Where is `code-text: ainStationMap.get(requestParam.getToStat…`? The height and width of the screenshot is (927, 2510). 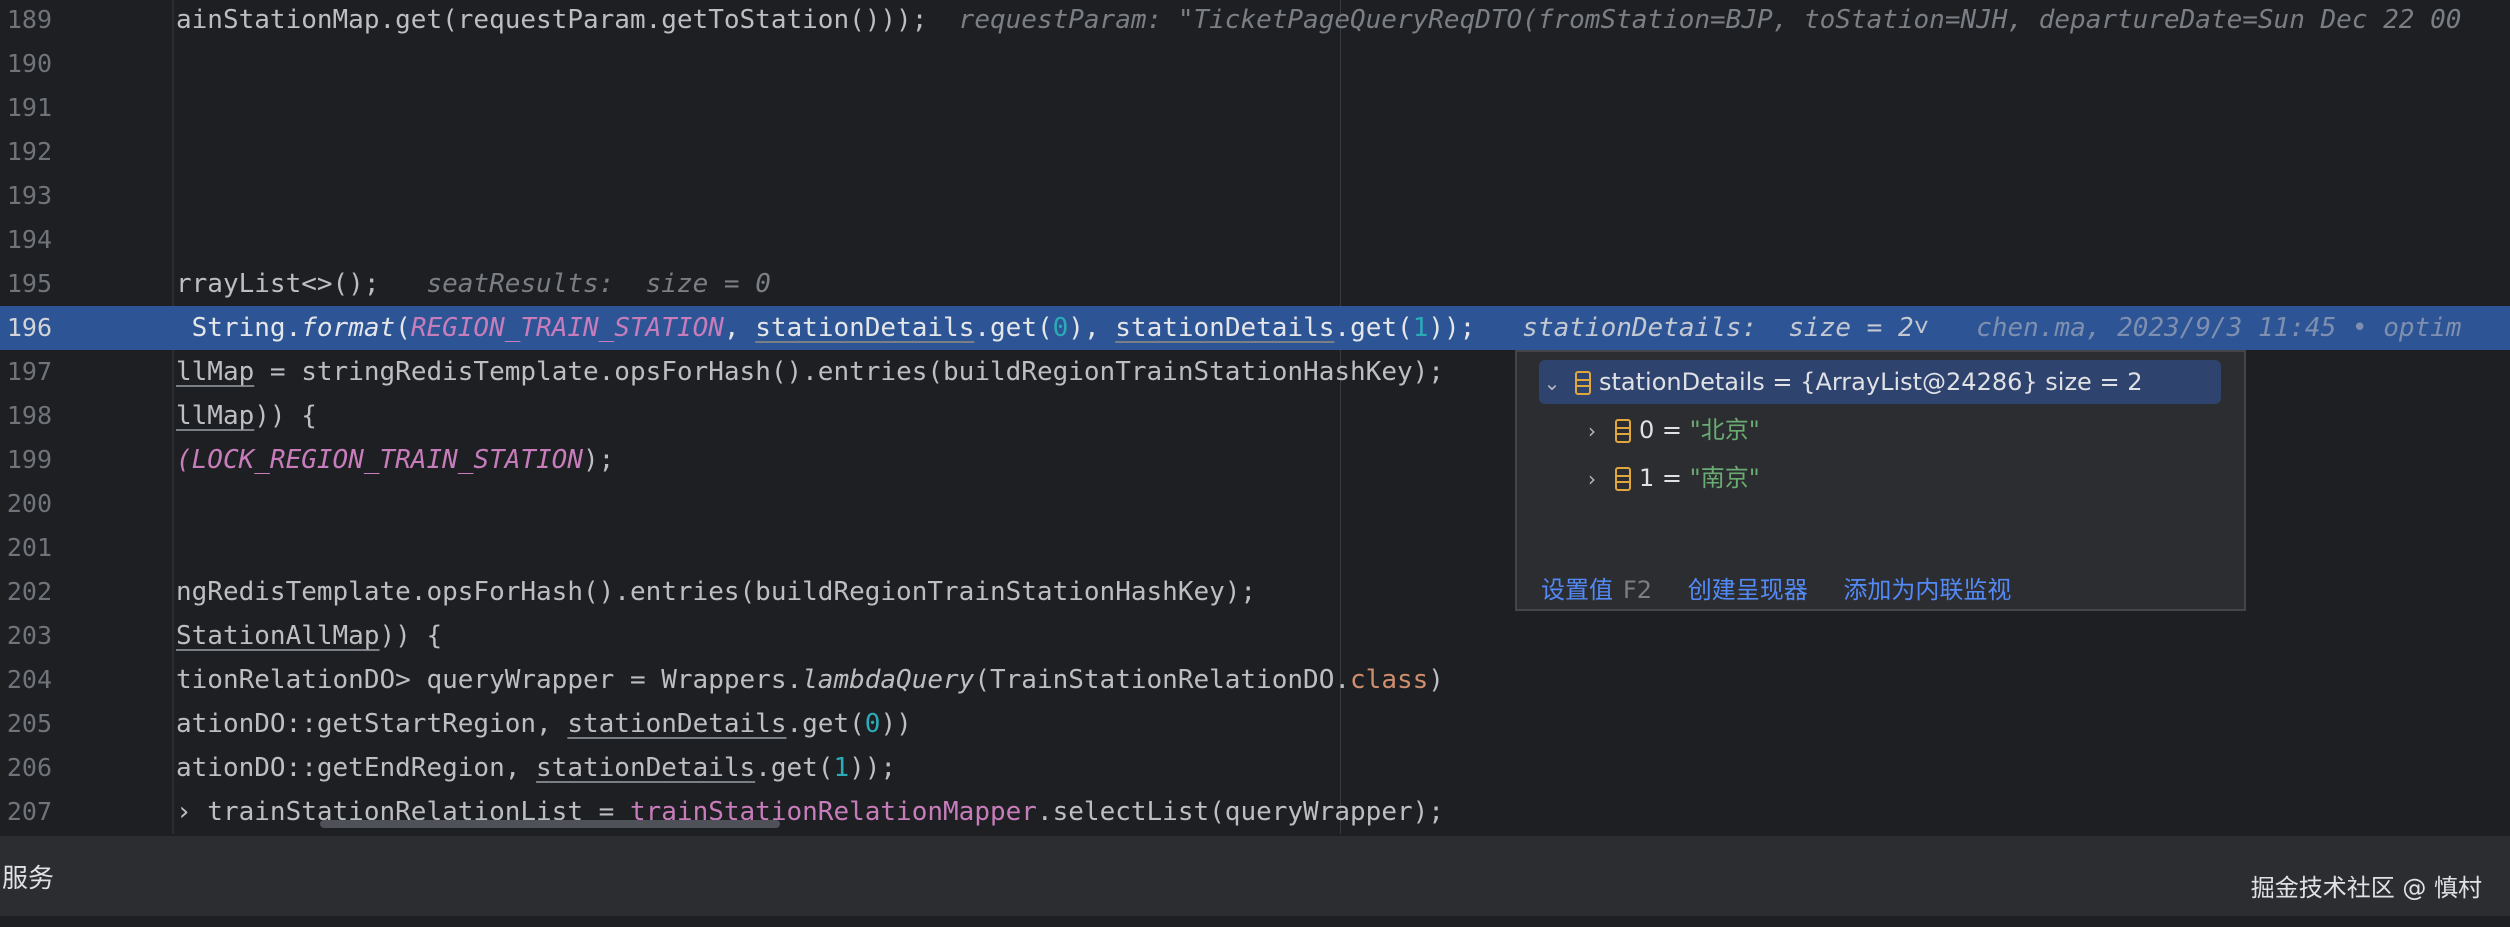 code-text: ainStationMap.get(requestParam.getToStat… is located at coordinates (1318, 21).